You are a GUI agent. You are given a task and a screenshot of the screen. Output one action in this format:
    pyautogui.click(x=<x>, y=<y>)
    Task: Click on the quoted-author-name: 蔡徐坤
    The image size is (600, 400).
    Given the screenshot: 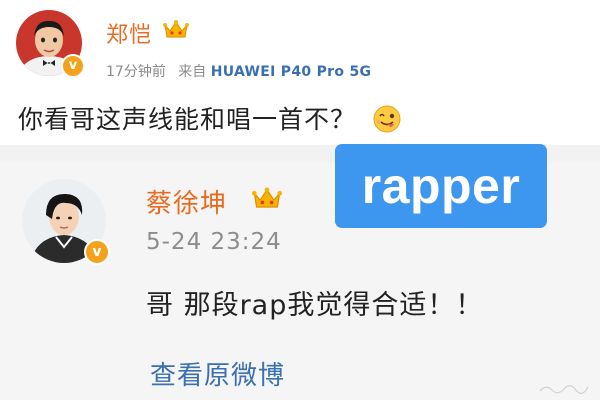 What is the action you would take?
    pyautogui.click(x=186, y=201)
    